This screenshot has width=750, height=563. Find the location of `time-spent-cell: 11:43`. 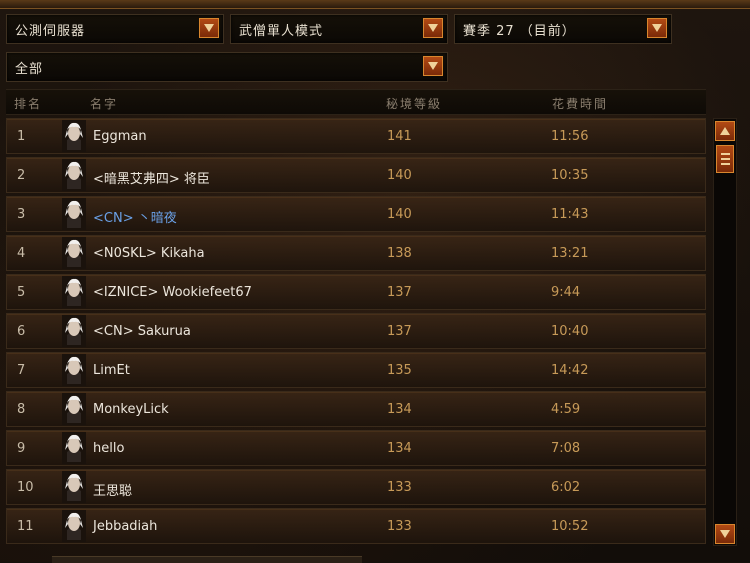

time-spent-cell: 11:43 is located at coordinates (570, 214).